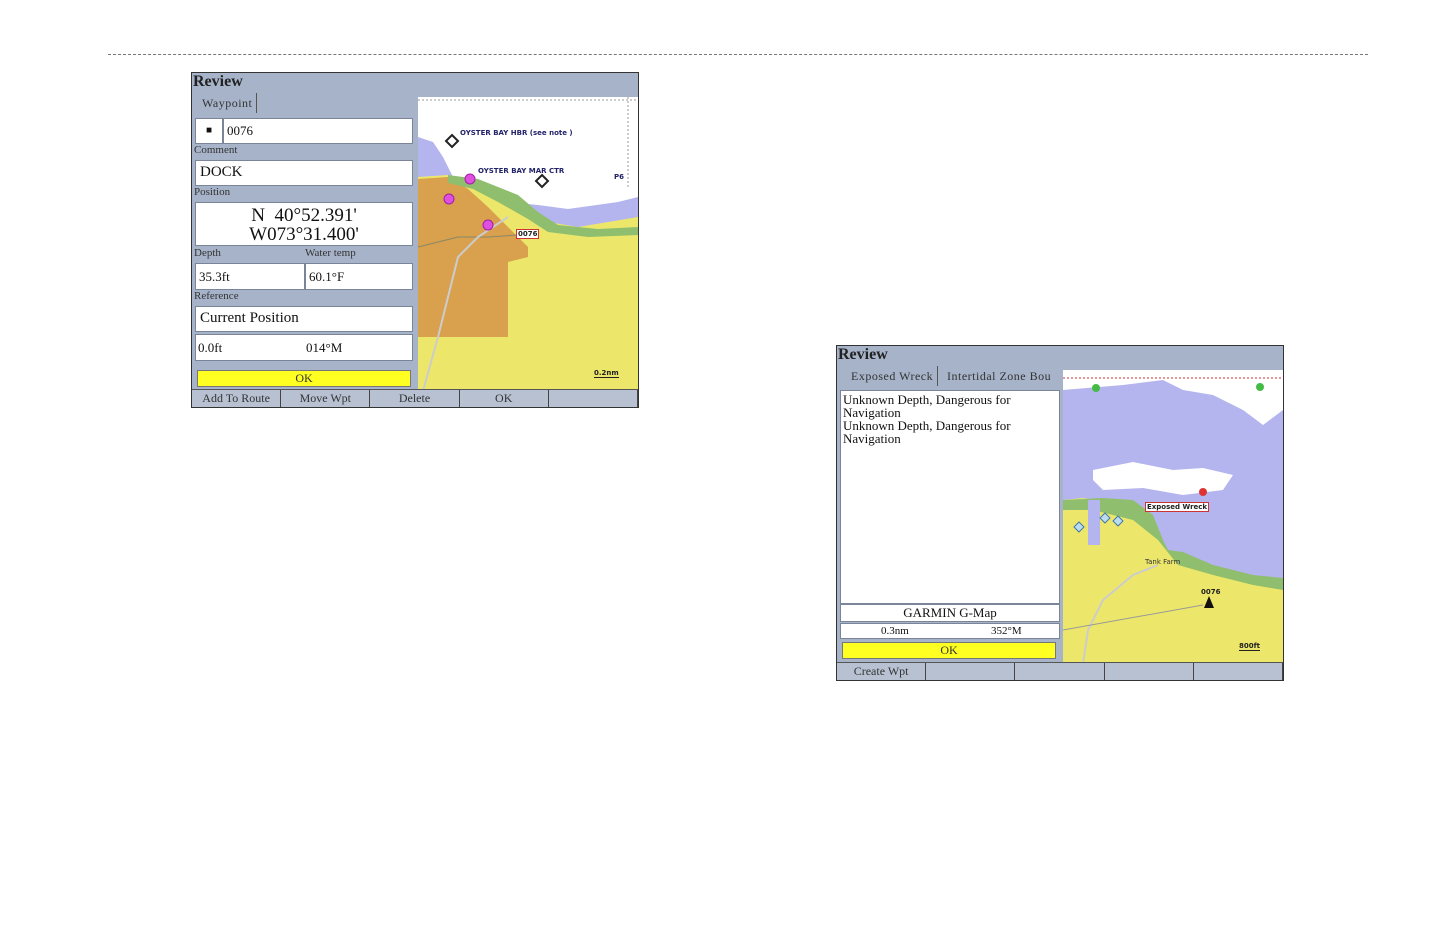 Image resolution: width=1440 pixels, height=936 pixels. Describe the element at coordinates (304, 173) in the screenshot. I see `comment-field: DOCK` at that location.